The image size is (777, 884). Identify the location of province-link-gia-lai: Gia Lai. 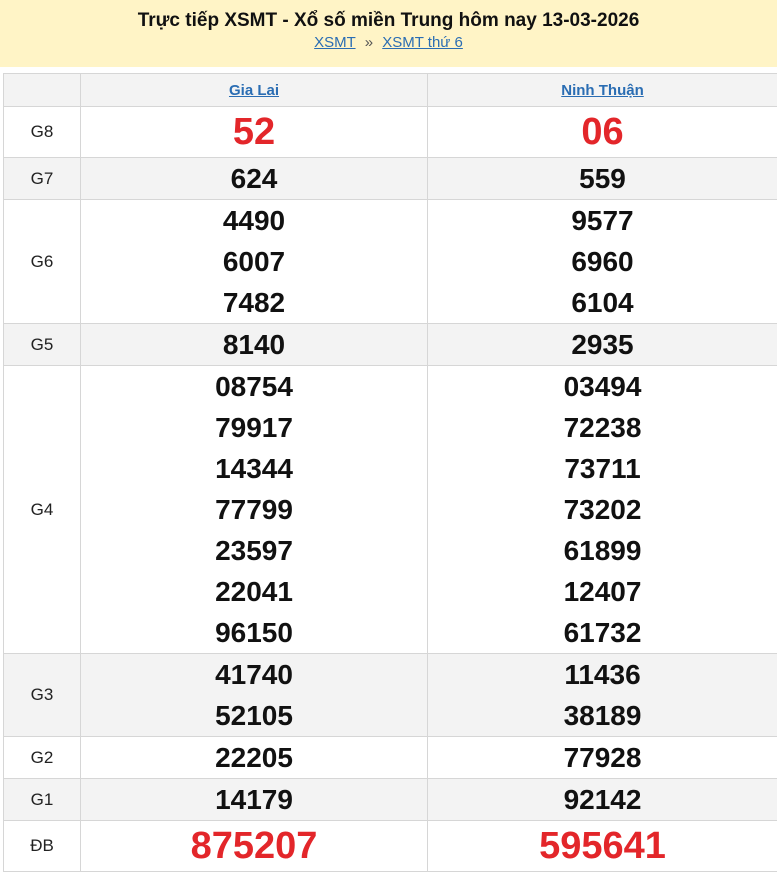
(254, 90).